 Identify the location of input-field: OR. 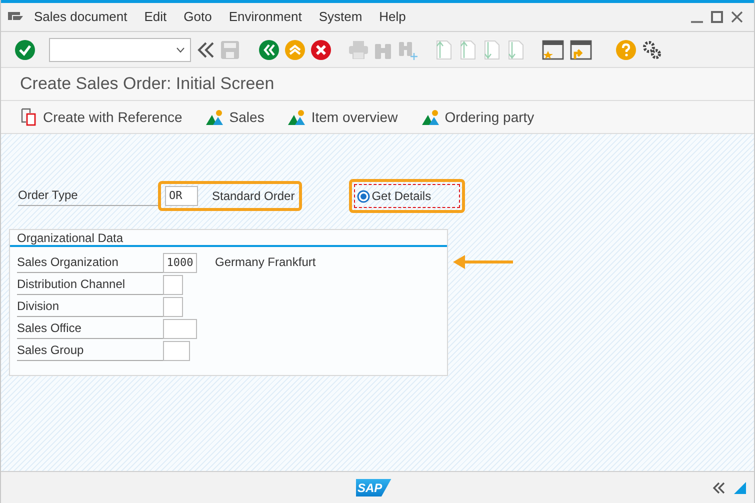
(181, 196).